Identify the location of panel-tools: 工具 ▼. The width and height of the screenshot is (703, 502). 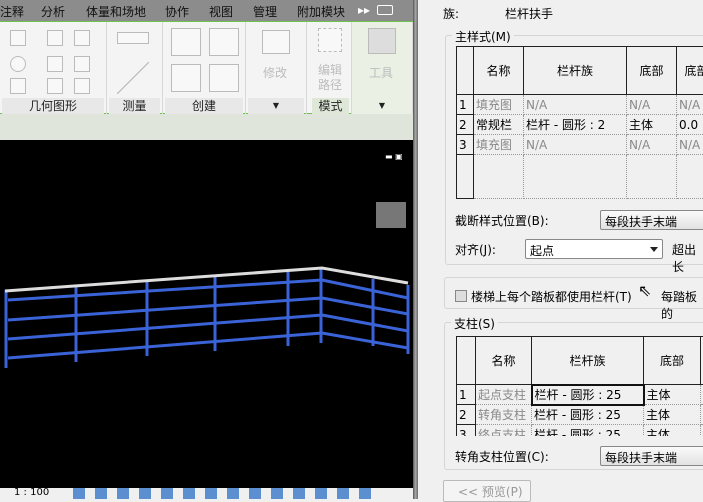
(382, 68).